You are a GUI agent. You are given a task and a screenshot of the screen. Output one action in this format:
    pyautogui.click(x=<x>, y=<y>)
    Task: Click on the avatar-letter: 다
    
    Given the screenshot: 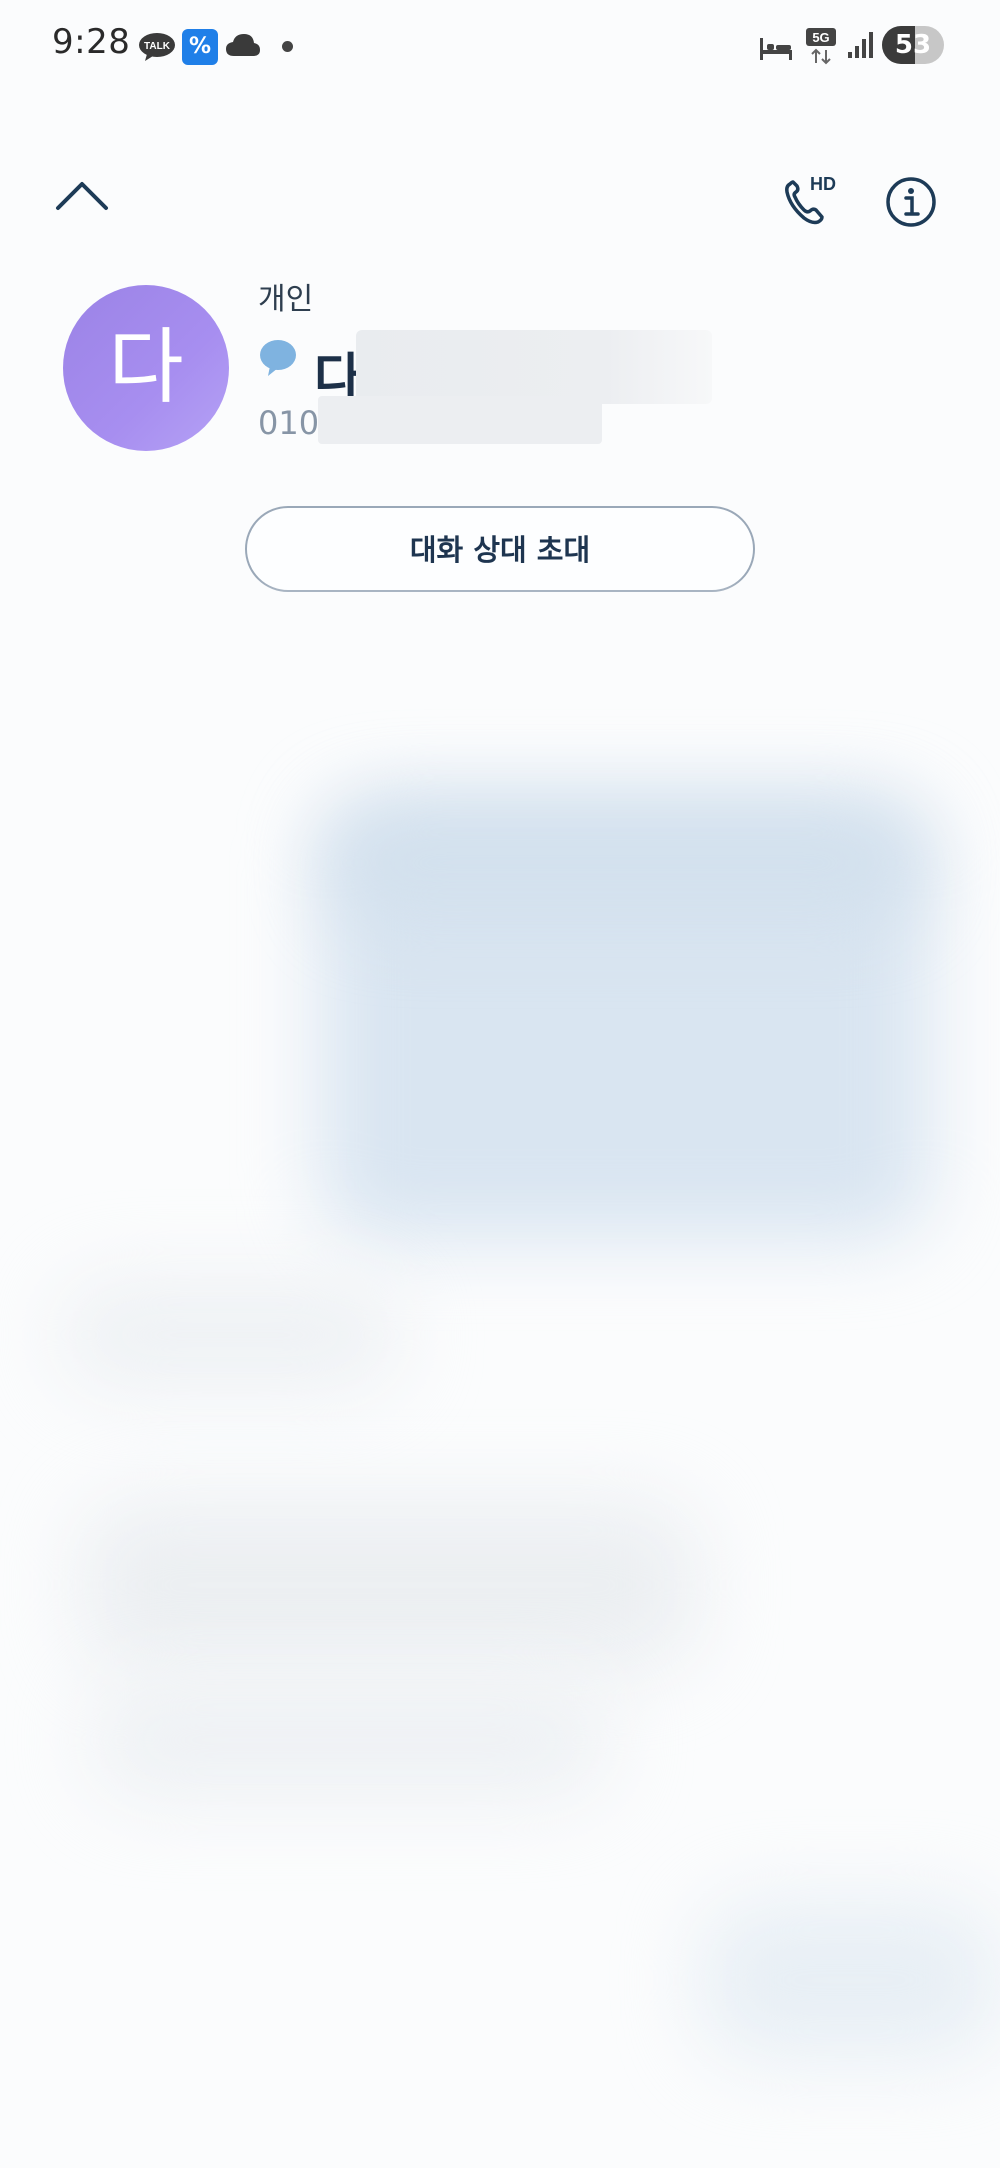 What is the action you would take?
    pyautogui.click(x=146, y=367)
    